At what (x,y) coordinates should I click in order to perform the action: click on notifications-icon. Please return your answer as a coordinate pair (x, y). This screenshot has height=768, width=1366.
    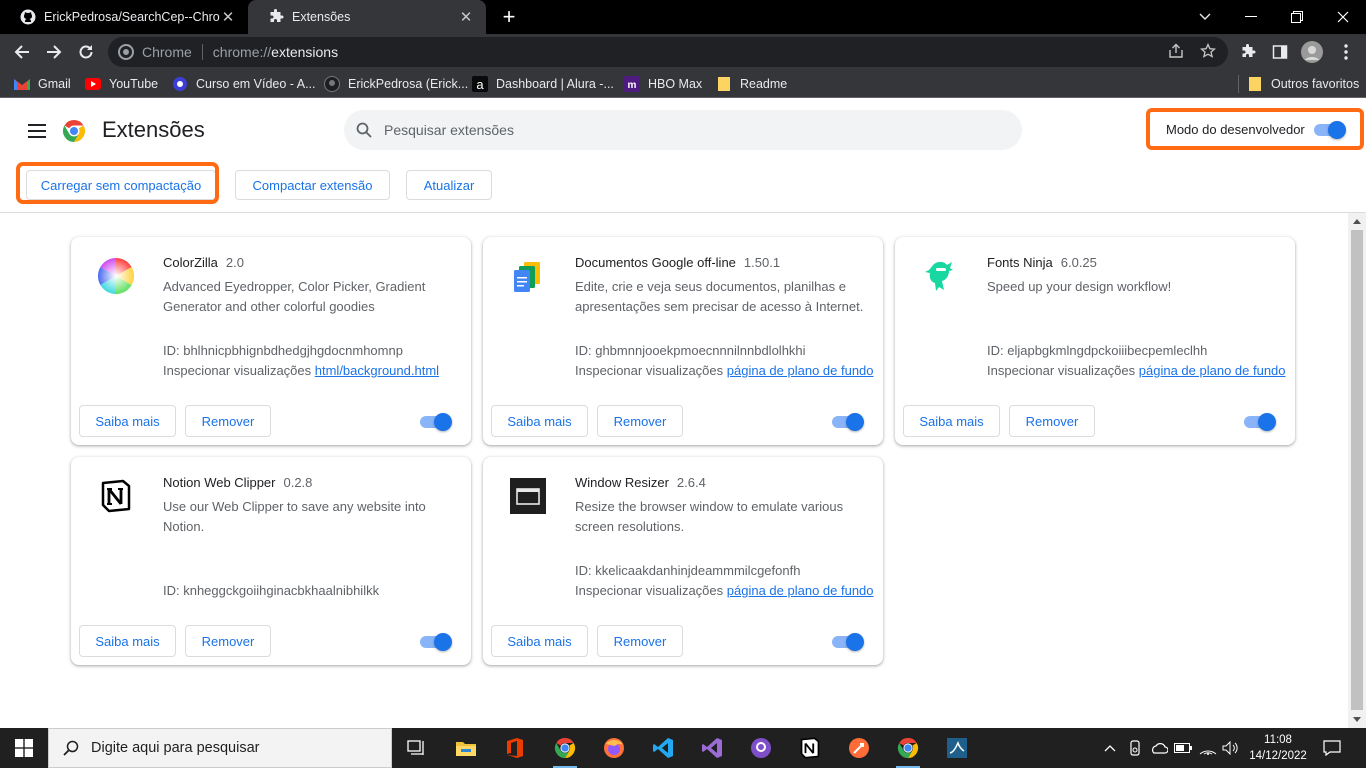
    Looking at the image, I should click on (1332, 748).